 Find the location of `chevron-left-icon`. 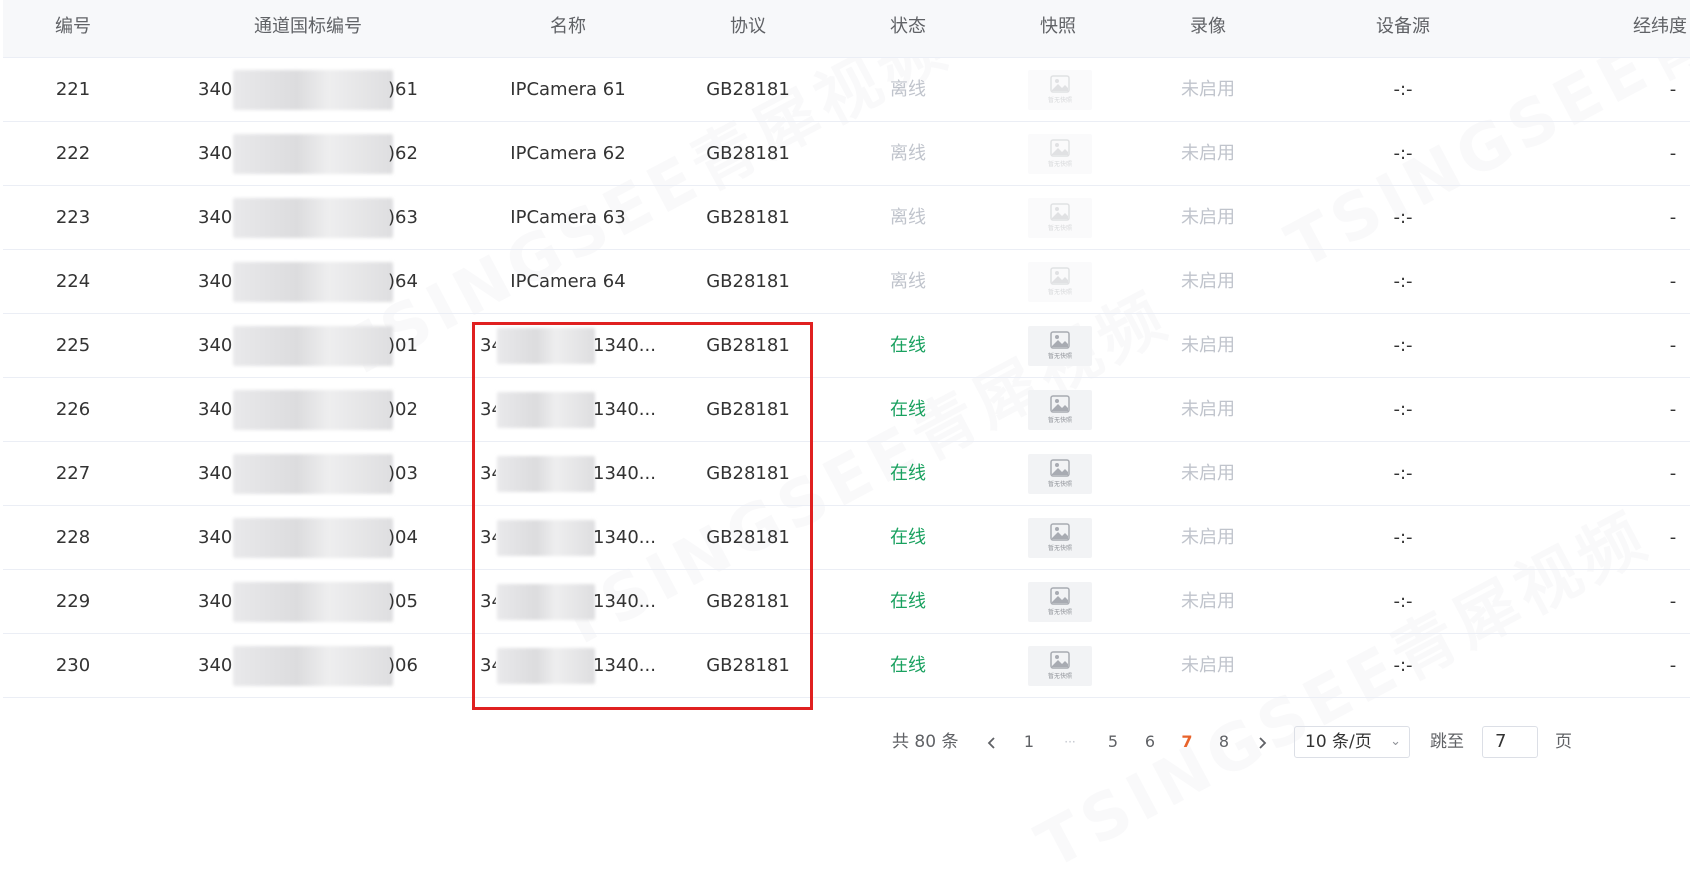

chevron-left-icon is located at coordinates (991, 742).